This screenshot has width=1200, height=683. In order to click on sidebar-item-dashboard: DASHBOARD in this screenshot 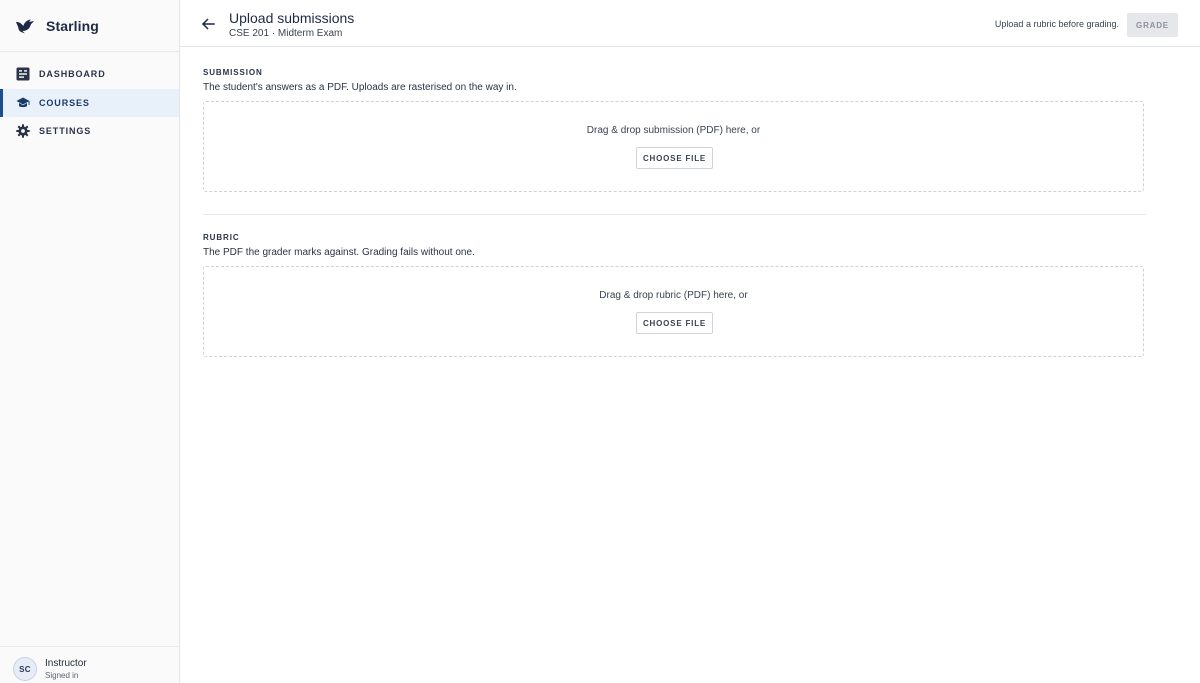, I will do `click(89, 74)`.